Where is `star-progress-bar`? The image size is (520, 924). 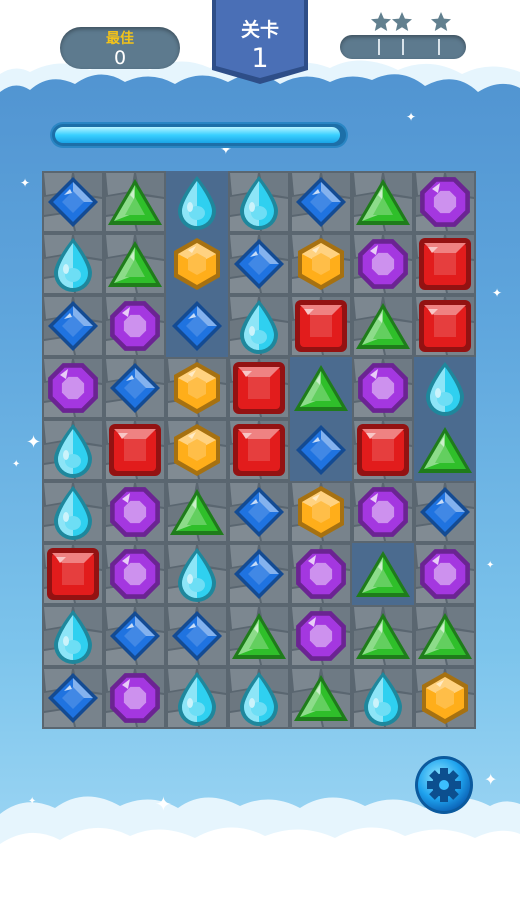
star-progress-bar is located at coordinates (403, 47).